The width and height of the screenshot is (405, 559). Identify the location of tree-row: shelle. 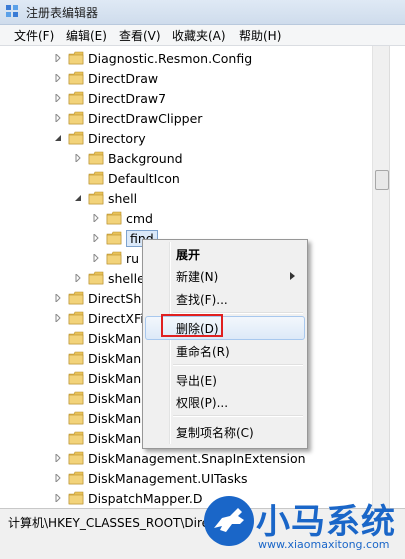
(116, 278).